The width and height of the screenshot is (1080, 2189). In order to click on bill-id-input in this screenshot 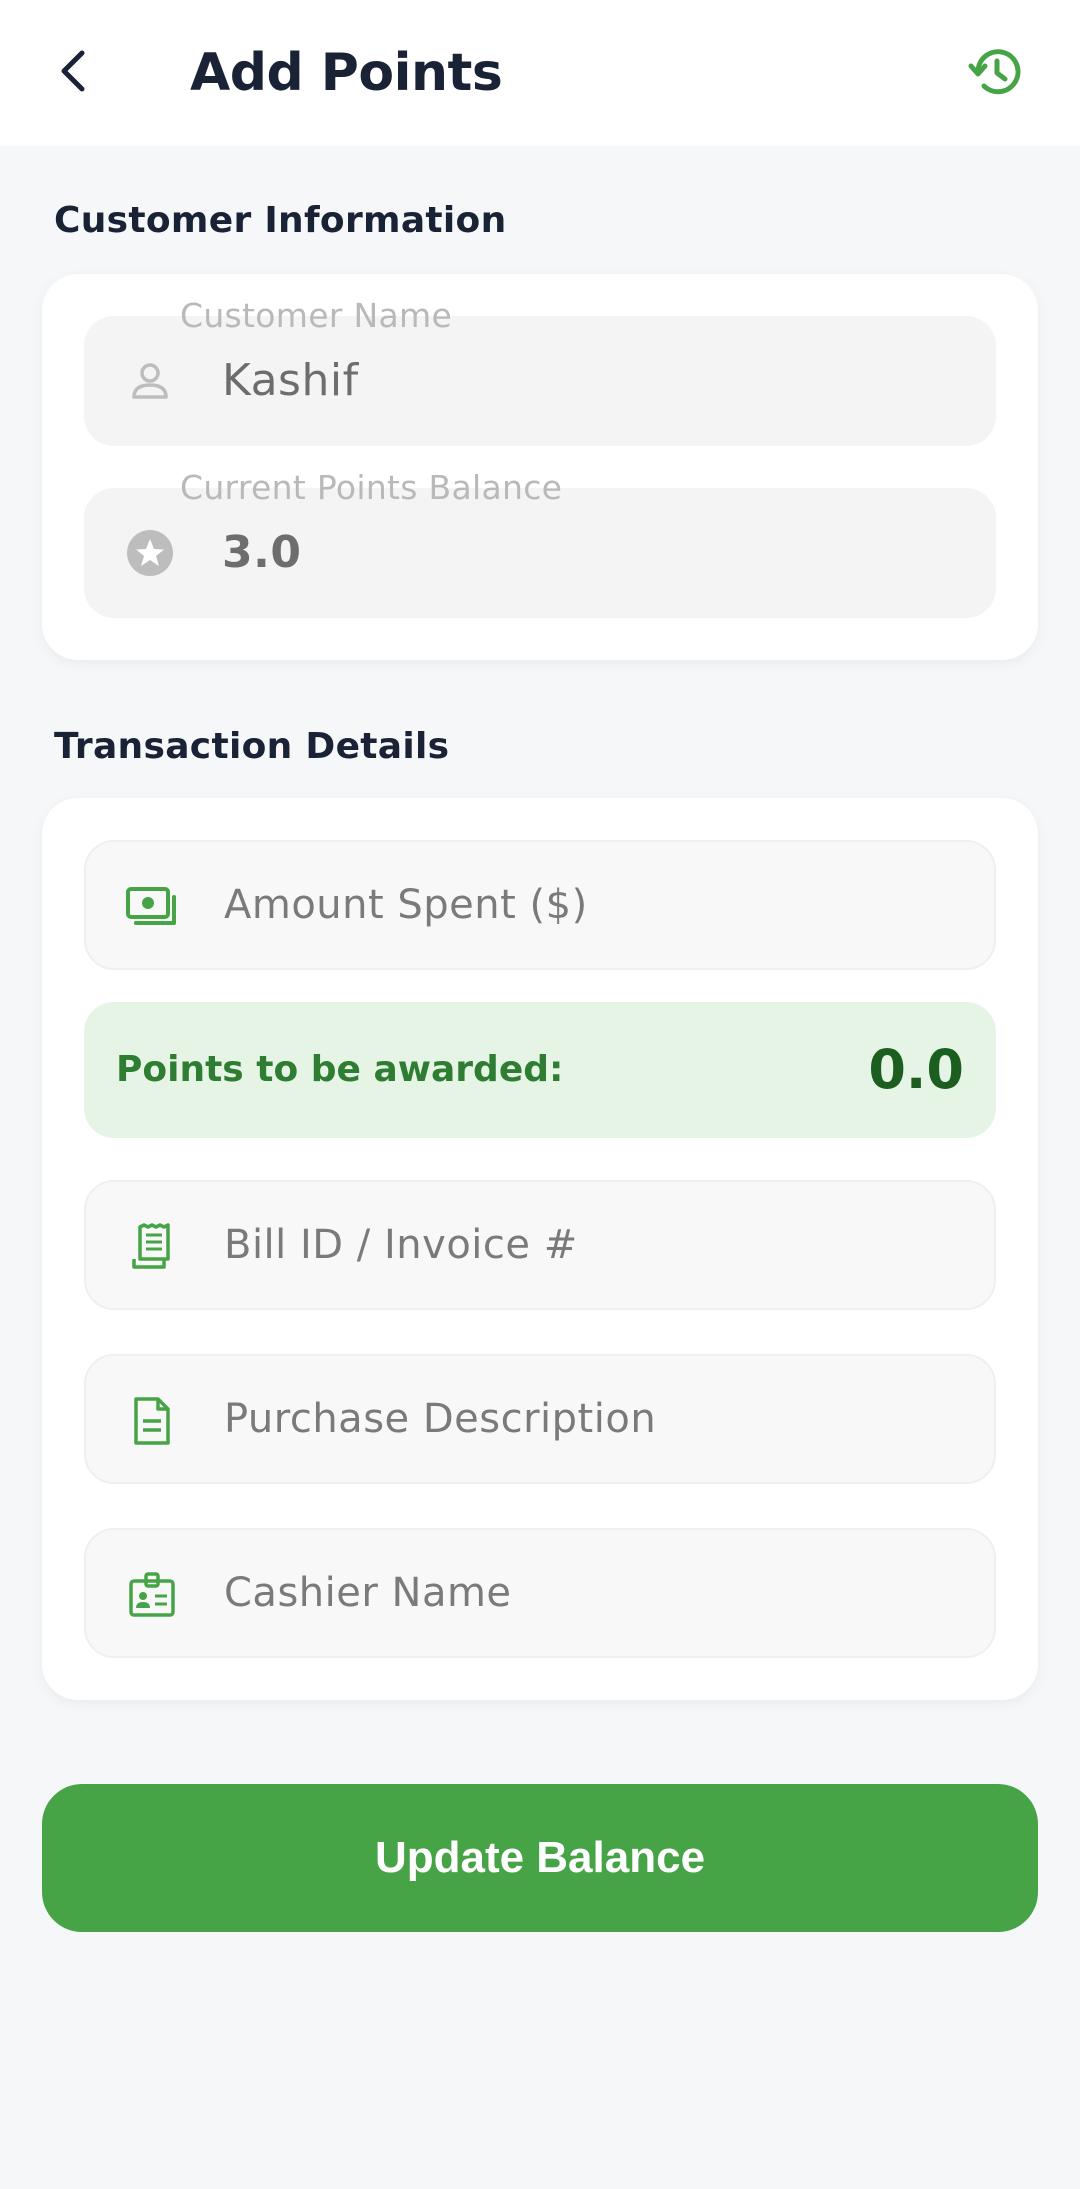, I will do `click(594, 1245)`.